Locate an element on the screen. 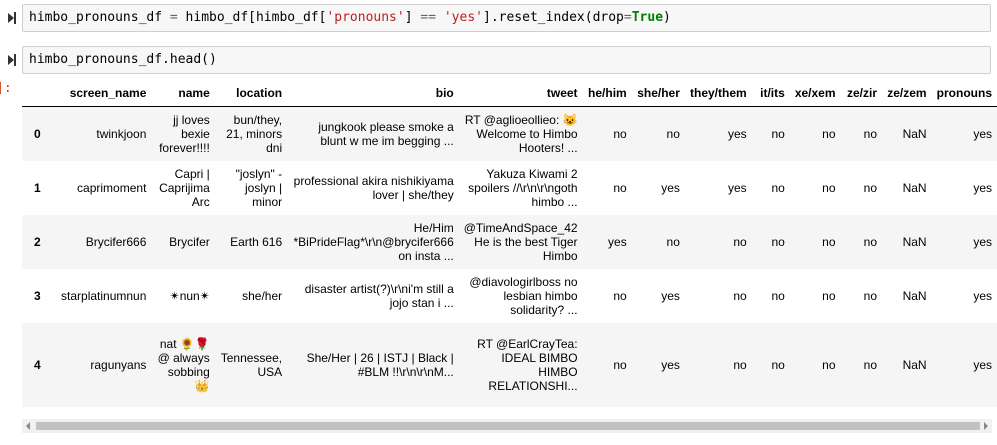 This screenshot has width=997, height=445. code-token: himbo_df[himbo_df[ is located at coordinates (252, 17).